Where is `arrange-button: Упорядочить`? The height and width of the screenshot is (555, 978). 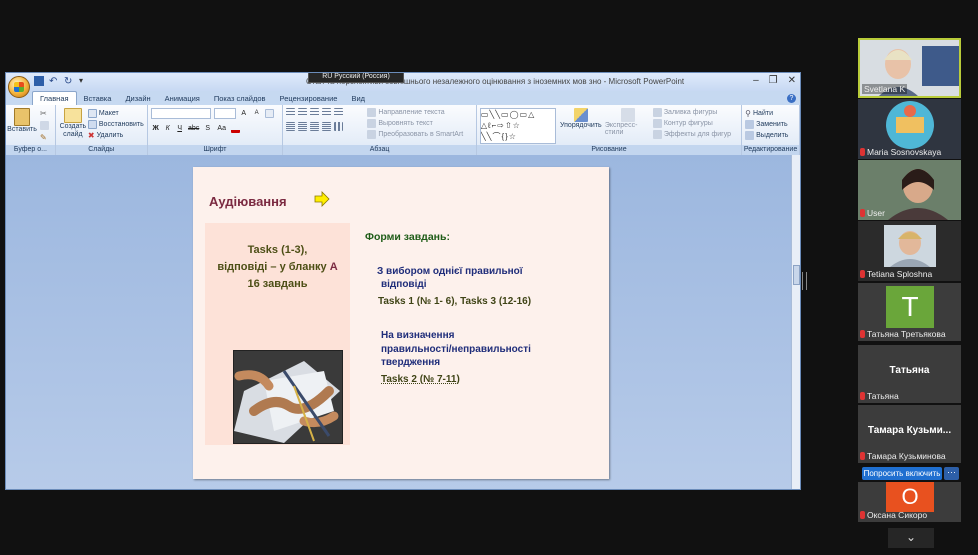 arrange-button: Упорядочить is located at coordinates (581, 118).